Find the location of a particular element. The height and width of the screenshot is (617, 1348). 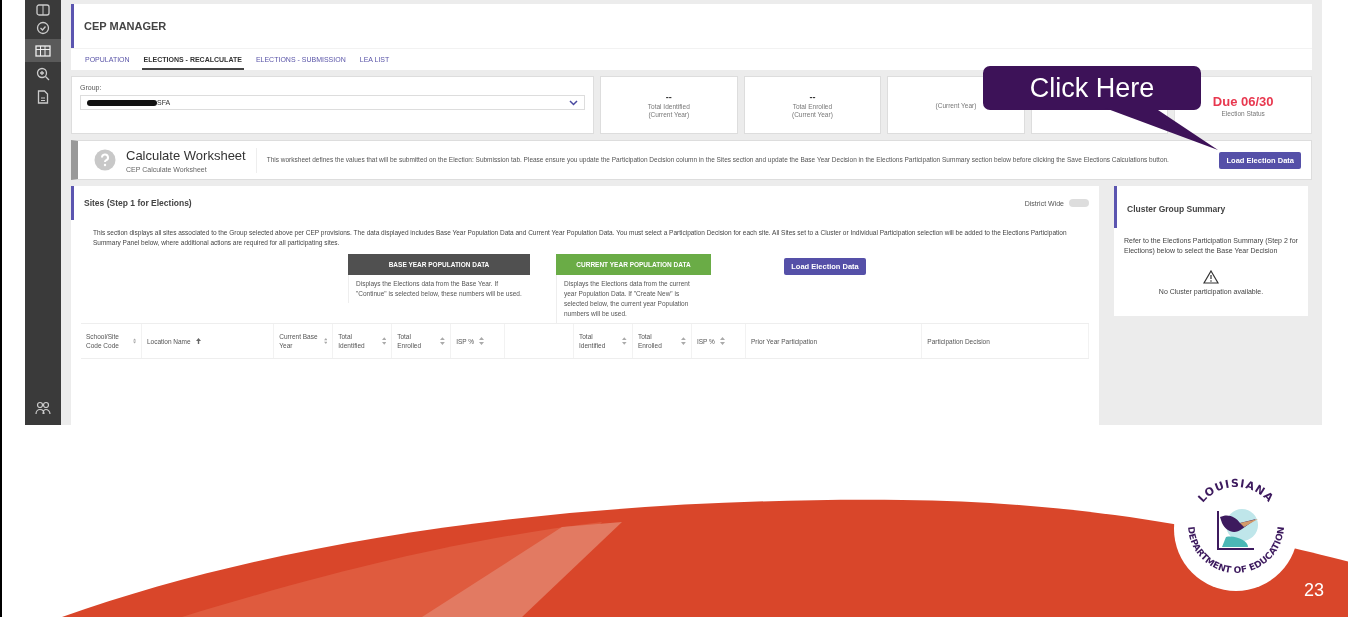

warning-icon is located at coordinates (1211, 277).